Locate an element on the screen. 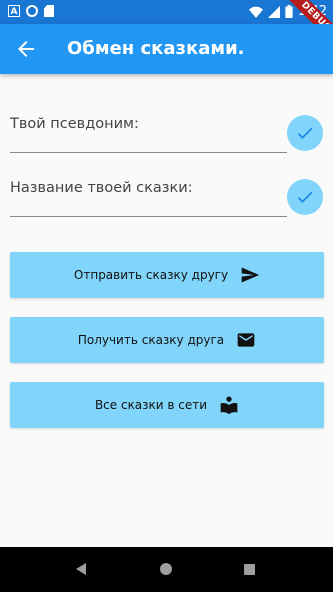 Image resolution: width=333 pixels, height=592 pixels. battery-icon is located at coordinates (289, 11).